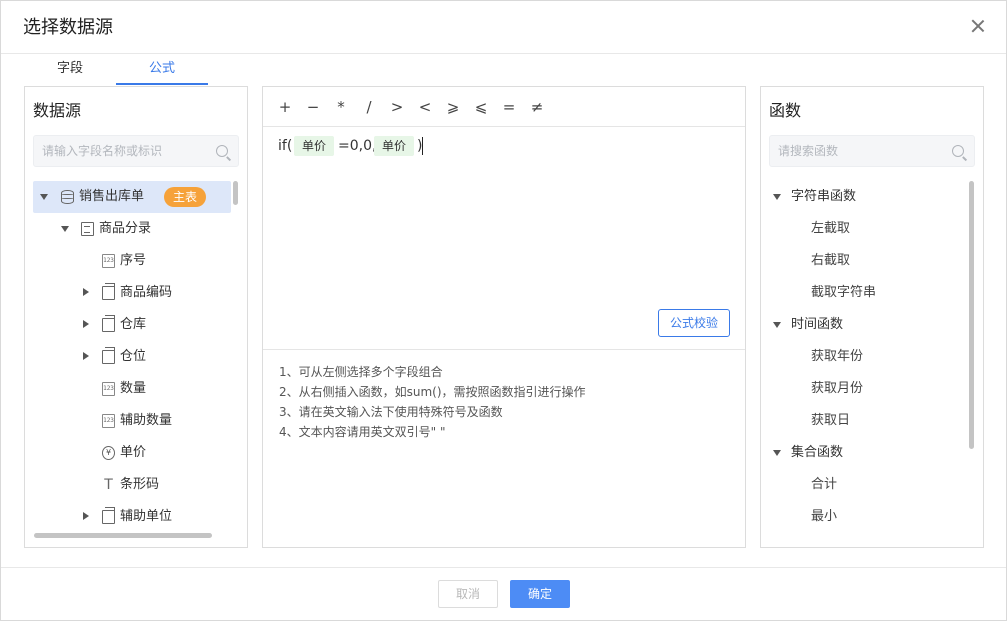 Image resolution: width=1007 pixels, height=621 pixels. What do you see at coordinates (481, 107) in the screenshot?
I see `operator-less-equal-button: ⩽` at bounding box center [481, 107].